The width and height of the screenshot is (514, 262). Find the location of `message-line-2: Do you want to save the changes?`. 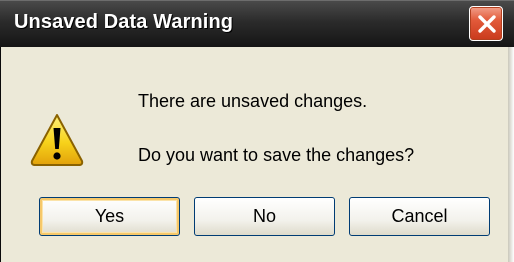

message-line-2: Do you want to save the changes? is located at coordinates (276, 155).